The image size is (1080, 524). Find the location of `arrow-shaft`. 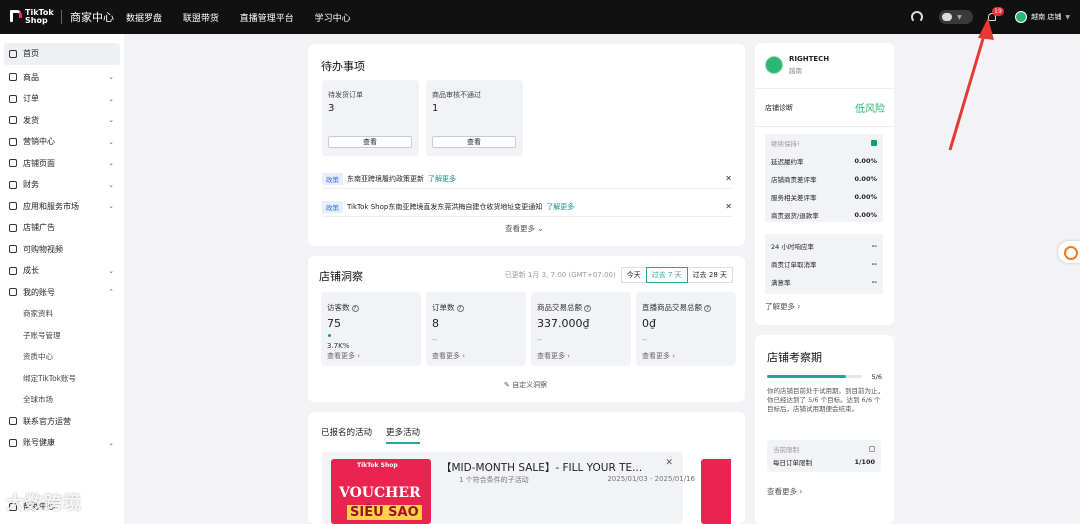

arrow-shaft is located at coordinates (967, 91).